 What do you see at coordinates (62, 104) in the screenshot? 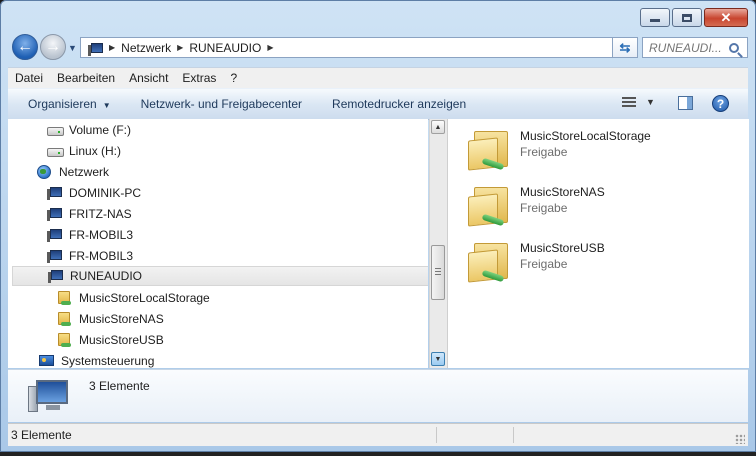
I see `organize-label: Organisieren` at bounding box center [62, 104].